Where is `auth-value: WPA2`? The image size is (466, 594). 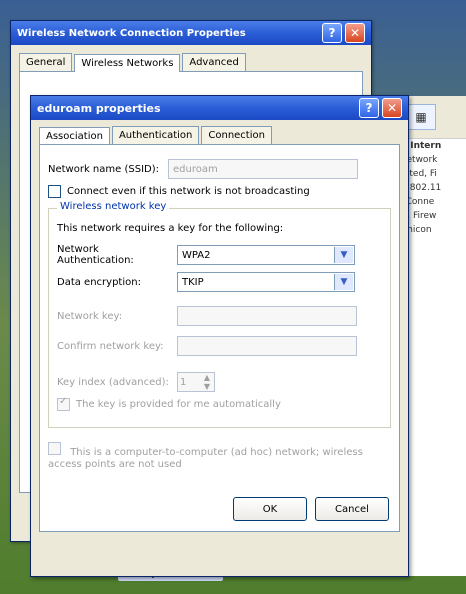 auth-value: WPA2 is located at coordinates (196, 255).